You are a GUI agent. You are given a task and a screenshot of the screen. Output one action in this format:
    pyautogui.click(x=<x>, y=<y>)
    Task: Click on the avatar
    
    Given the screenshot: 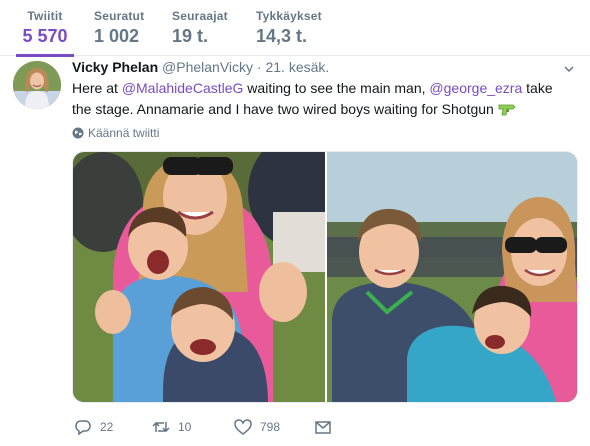 What is the action you would take?
    pyautogui.click(x=37, y=85)
    